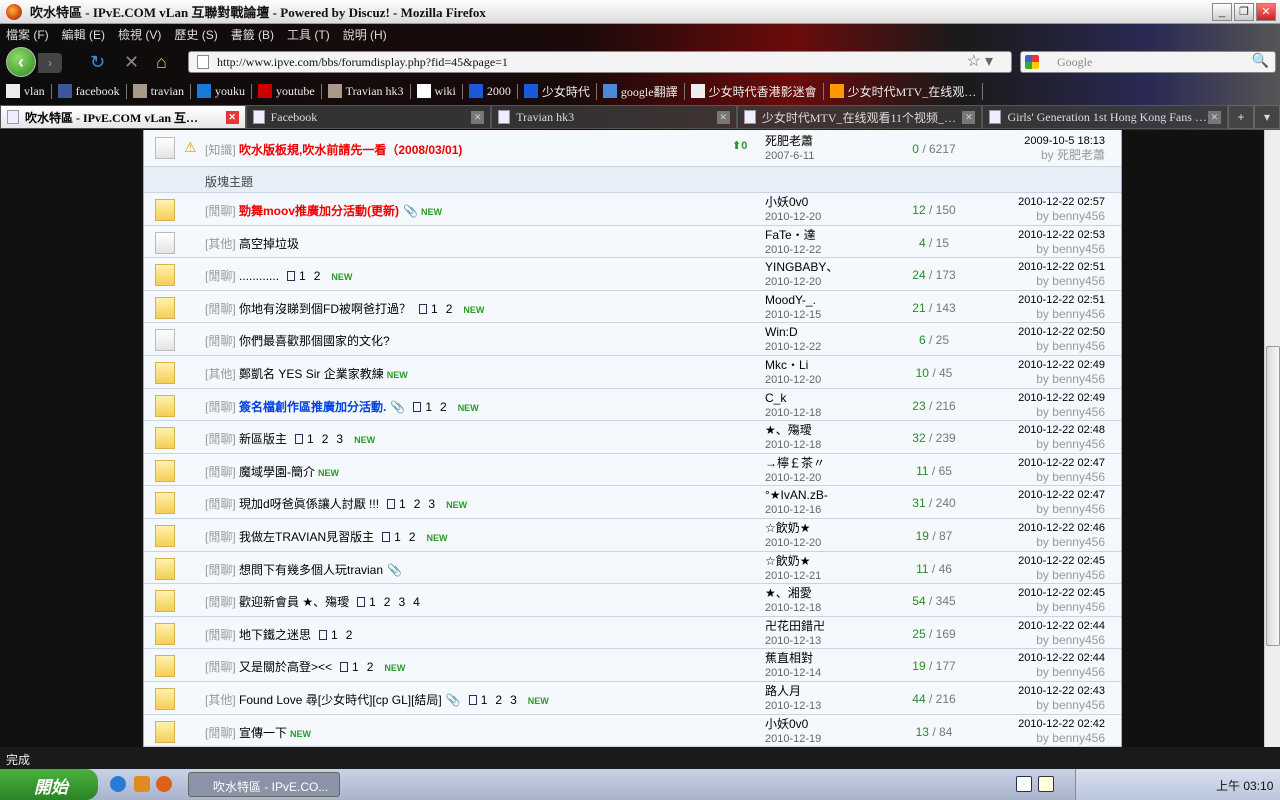 This screenshot has height=800, width=1280. What do you see at coordinates (795, 463) in the screenshot?
I see `thread-author: →檸￡茶〃` at bounding box center [795, 463].